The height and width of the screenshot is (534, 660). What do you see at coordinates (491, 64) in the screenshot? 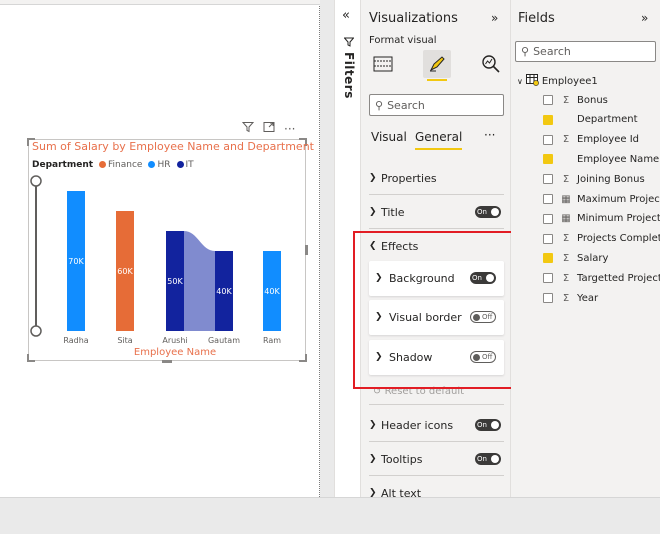
I see `analytics-icon` at bounding box center [491, 64].